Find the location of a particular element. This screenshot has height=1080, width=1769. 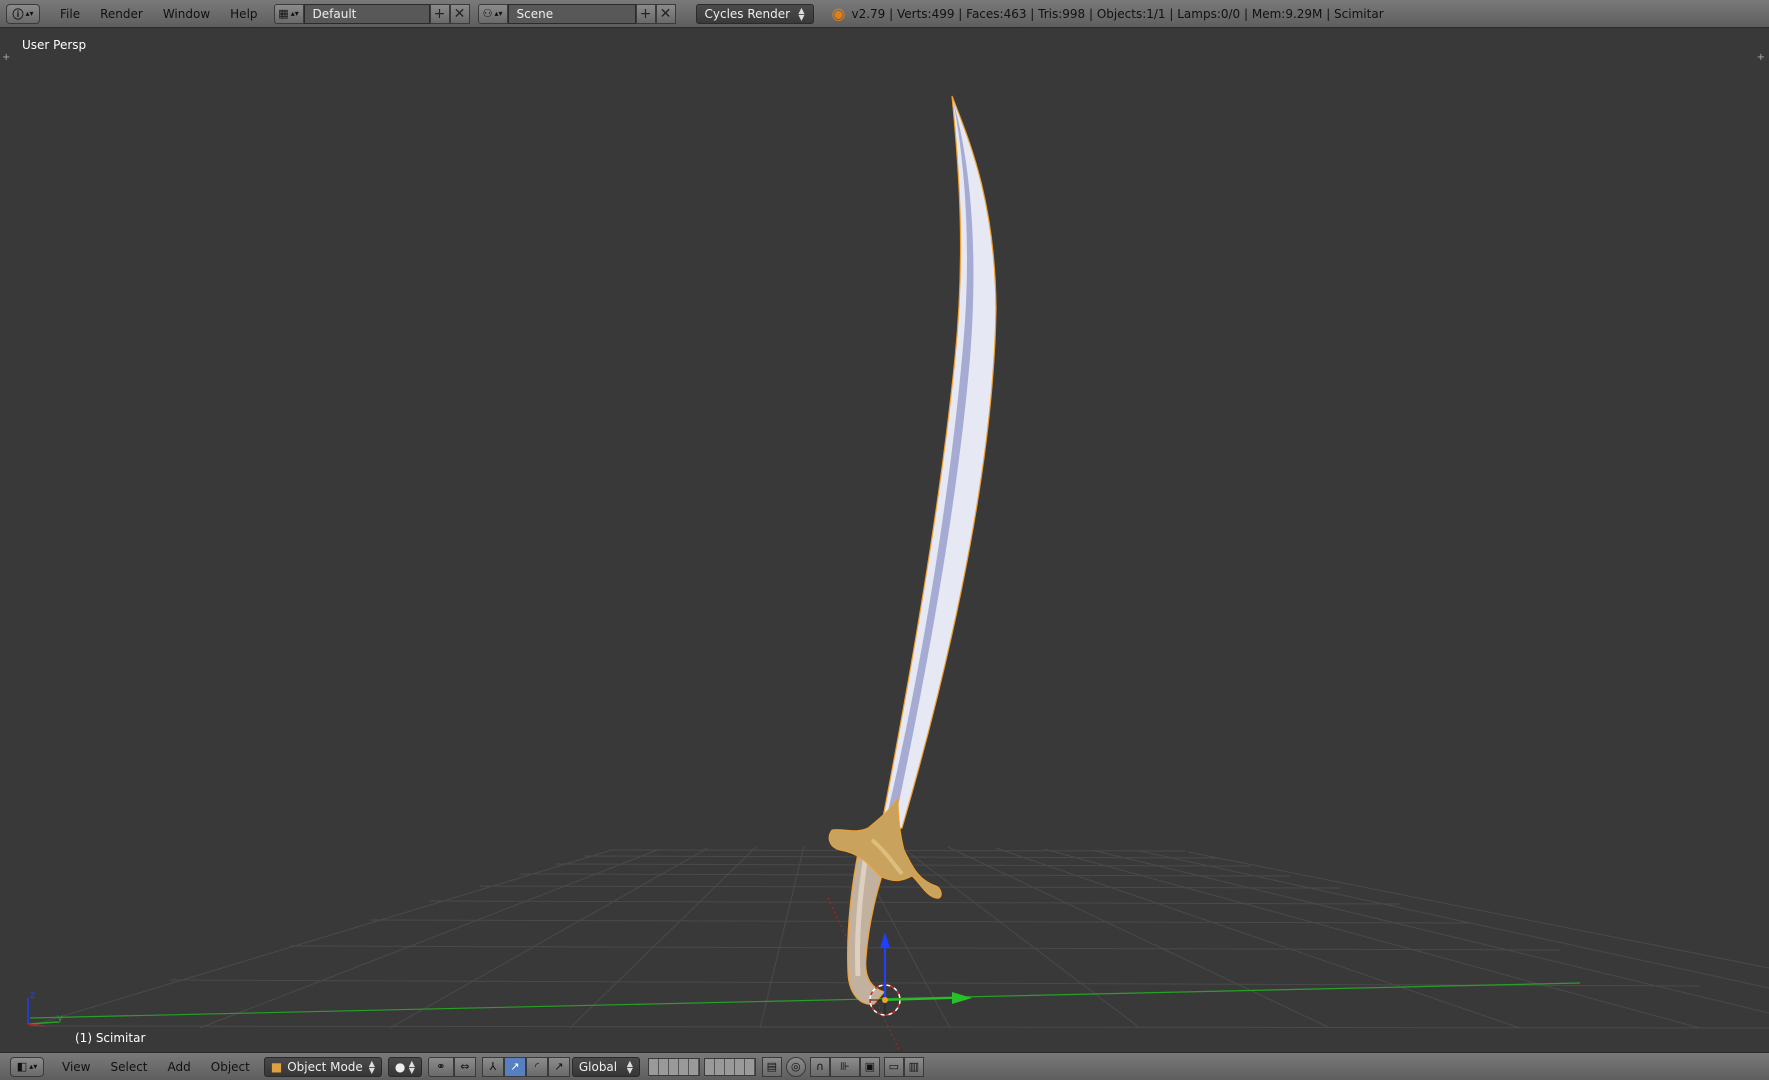

layout-browse-button: ▦ ▴▾ is located at coordinates (288, 13).